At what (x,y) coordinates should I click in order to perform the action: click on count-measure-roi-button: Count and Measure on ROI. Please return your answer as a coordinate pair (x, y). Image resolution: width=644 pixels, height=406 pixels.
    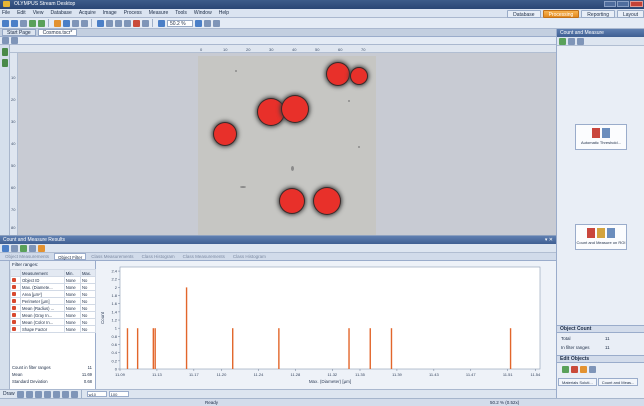
    Looking at the image, I should click on (601, 237).